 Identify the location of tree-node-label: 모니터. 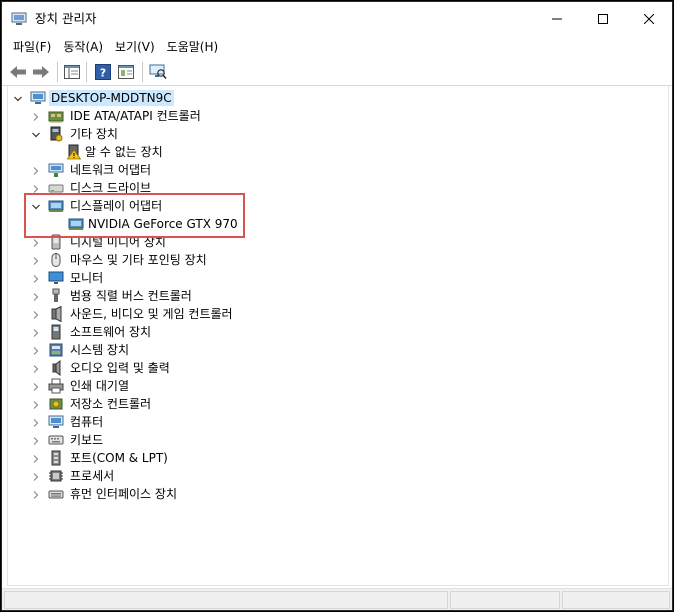
(87, 278).